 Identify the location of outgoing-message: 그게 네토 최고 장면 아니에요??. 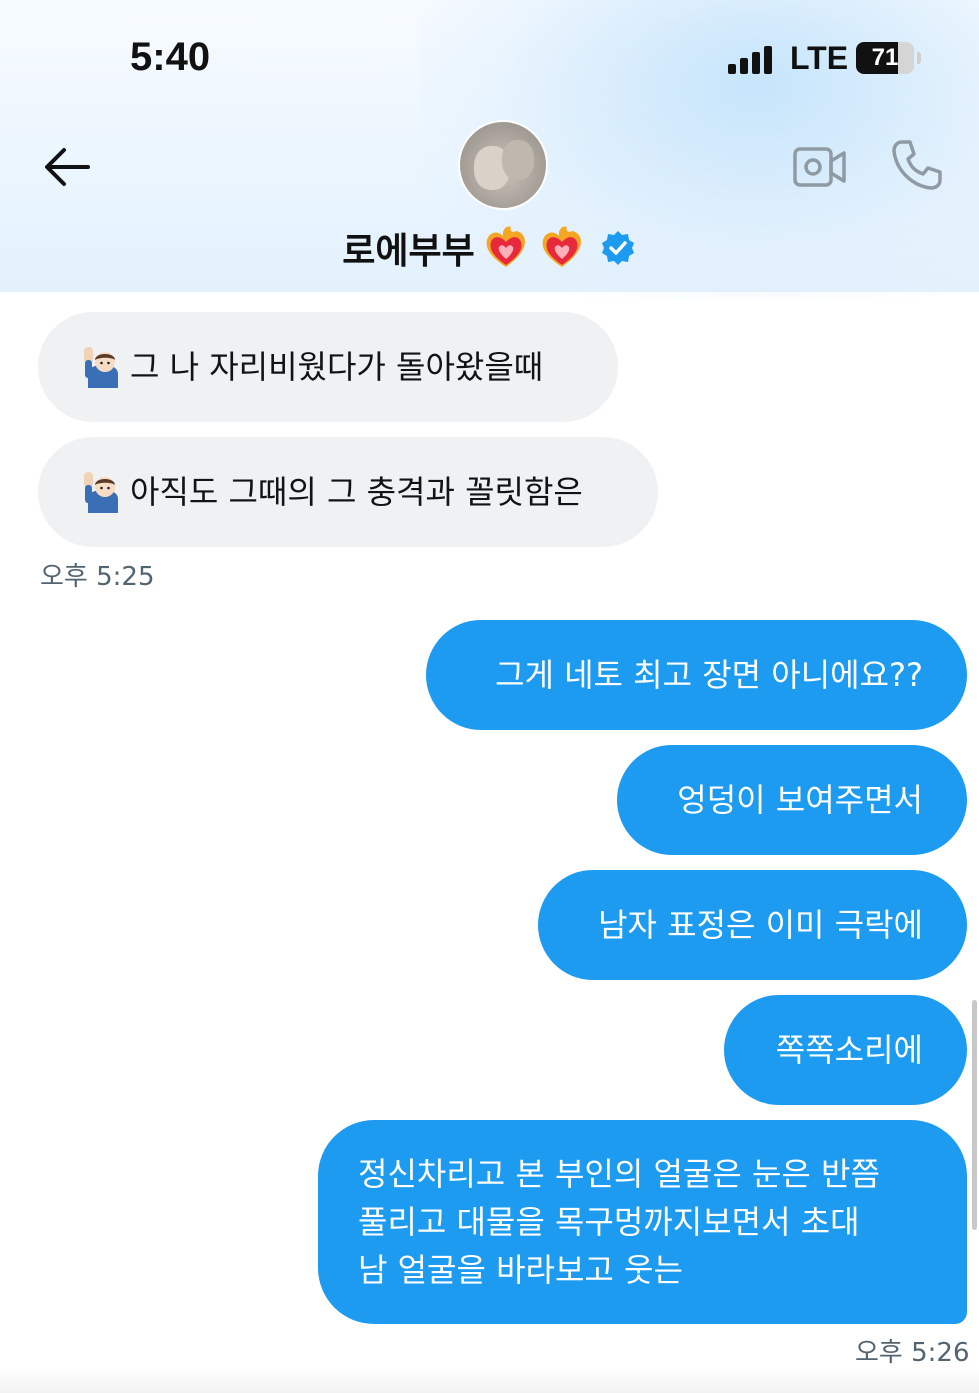
(696, 675).